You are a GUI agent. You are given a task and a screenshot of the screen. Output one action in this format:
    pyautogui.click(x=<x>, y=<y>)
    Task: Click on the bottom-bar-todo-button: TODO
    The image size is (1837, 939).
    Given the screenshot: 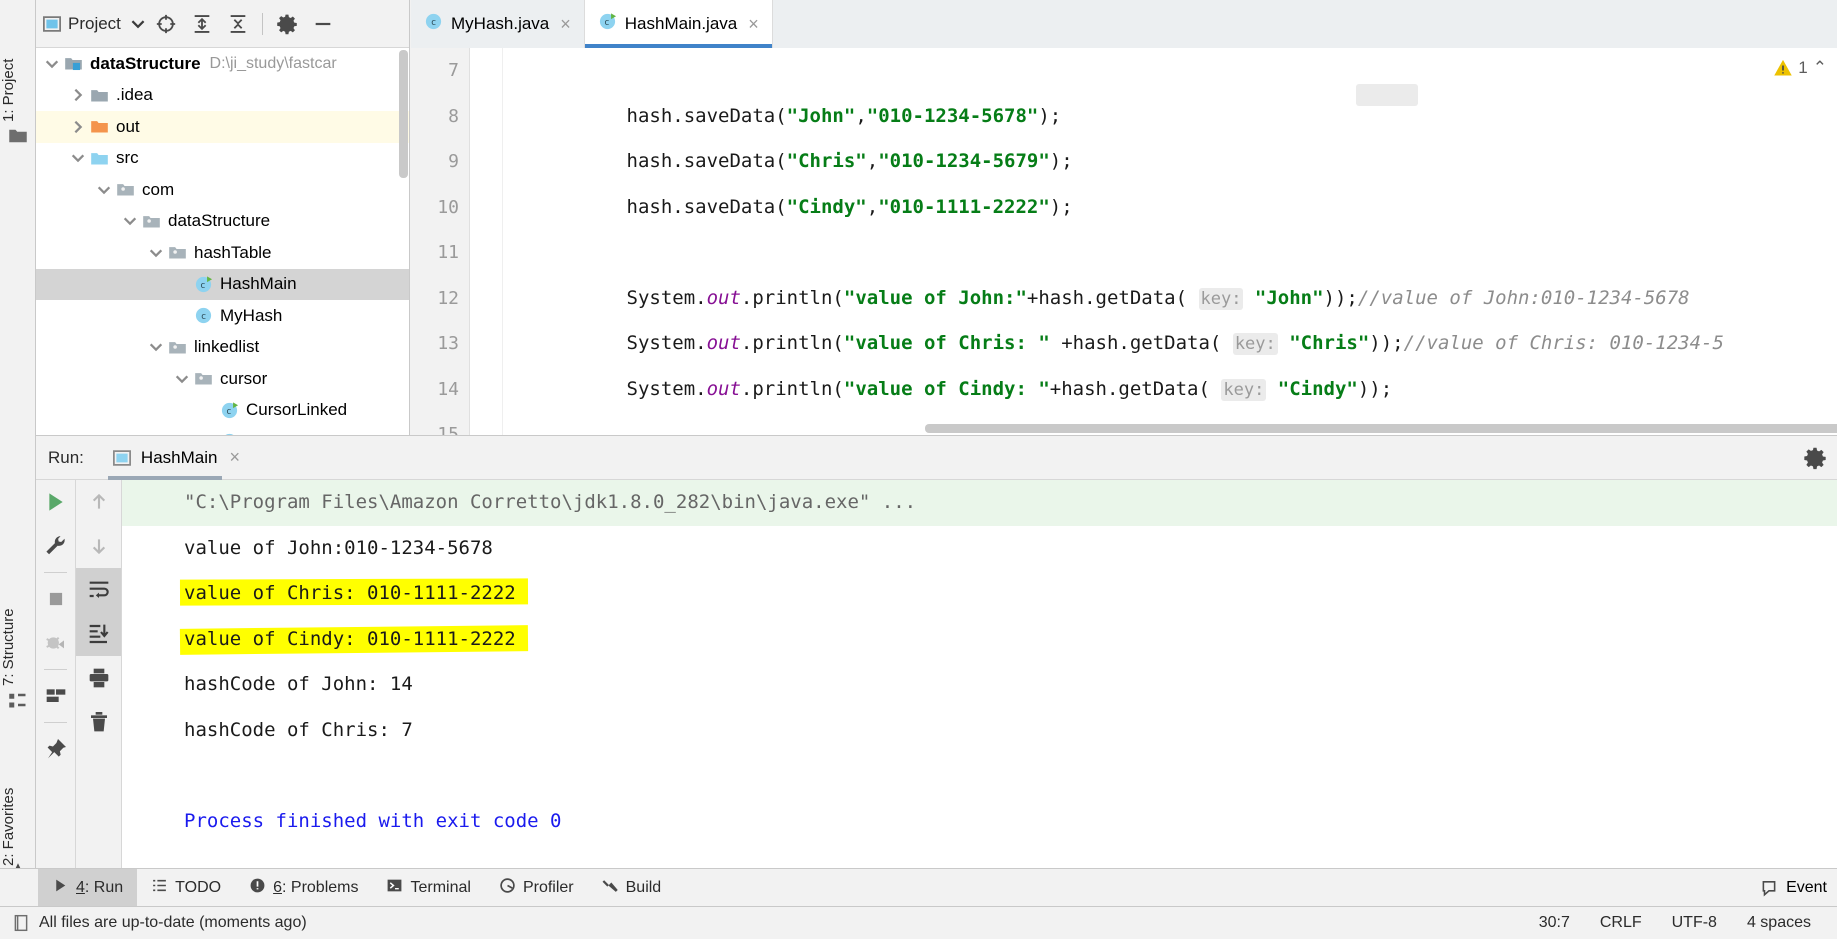 What is the action you would take?
    pyautogui.click(x=186, y=888)
    